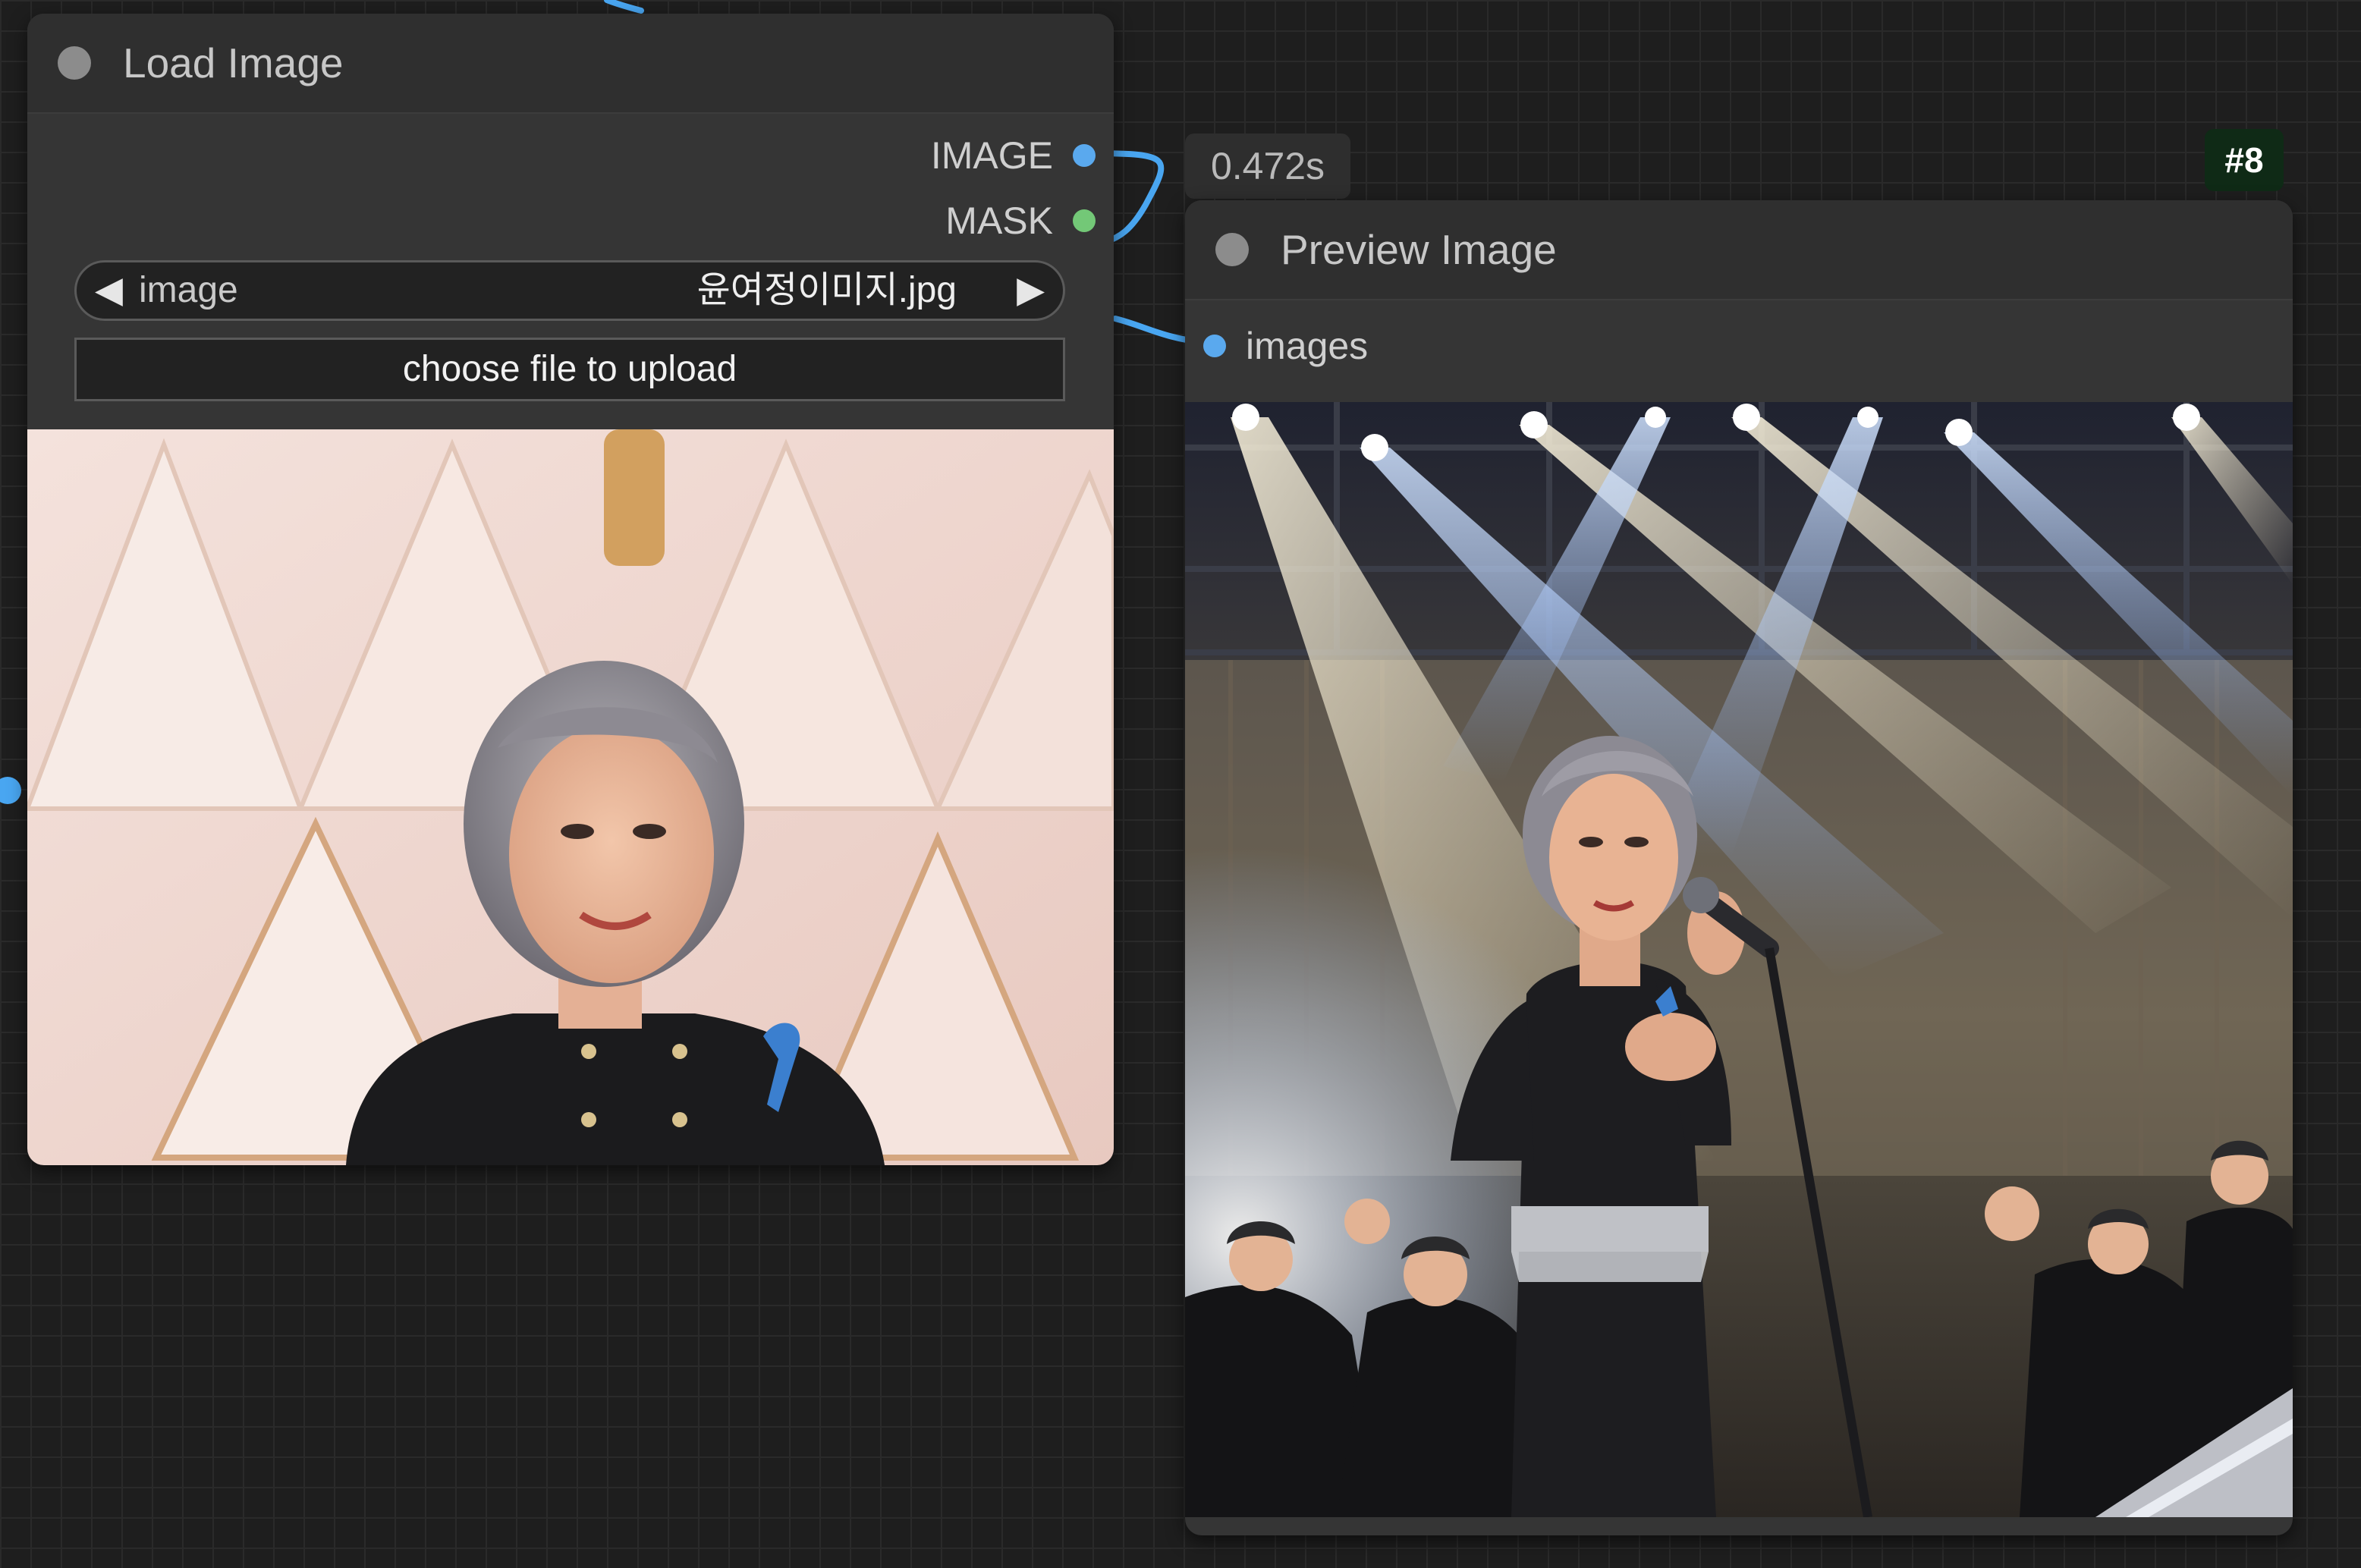  I want to click on offscreen-link-dot, so click(10, 790).